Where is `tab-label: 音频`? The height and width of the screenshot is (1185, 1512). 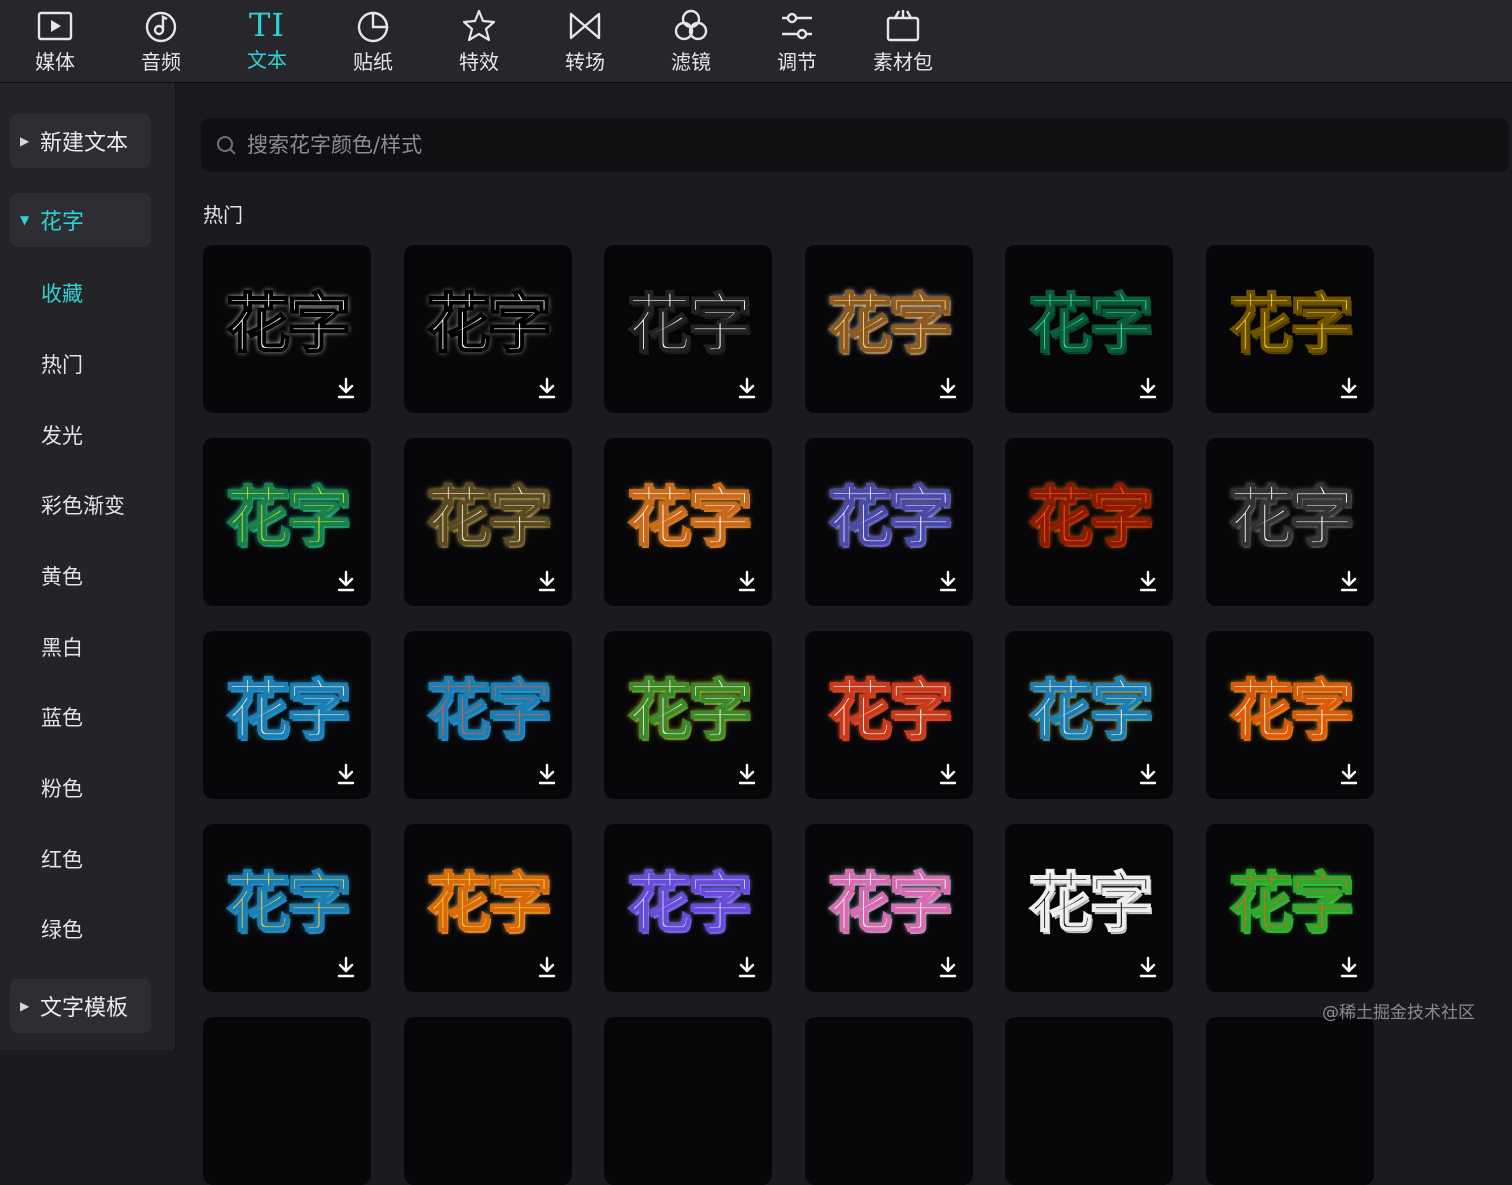 tab-label: 音频 is located at coordinates (161, 62).